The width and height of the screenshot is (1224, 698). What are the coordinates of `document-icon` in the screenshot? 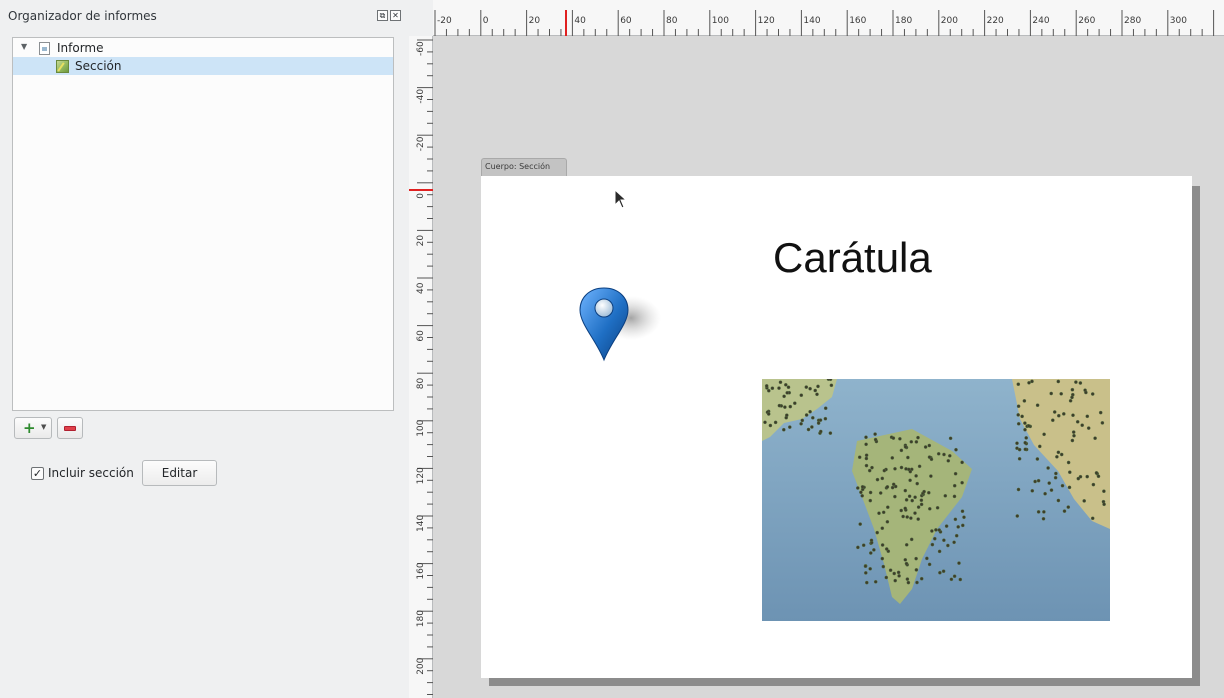 It's located at (44, 48).